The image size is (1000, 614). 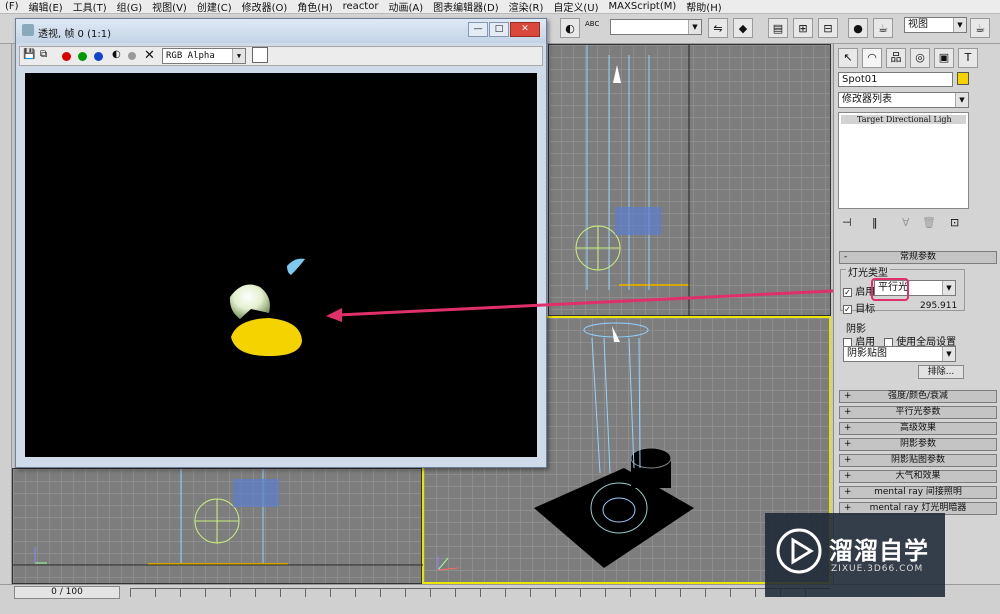 I want to click on object-name-field: Spot01, so click(x=895, y=79).